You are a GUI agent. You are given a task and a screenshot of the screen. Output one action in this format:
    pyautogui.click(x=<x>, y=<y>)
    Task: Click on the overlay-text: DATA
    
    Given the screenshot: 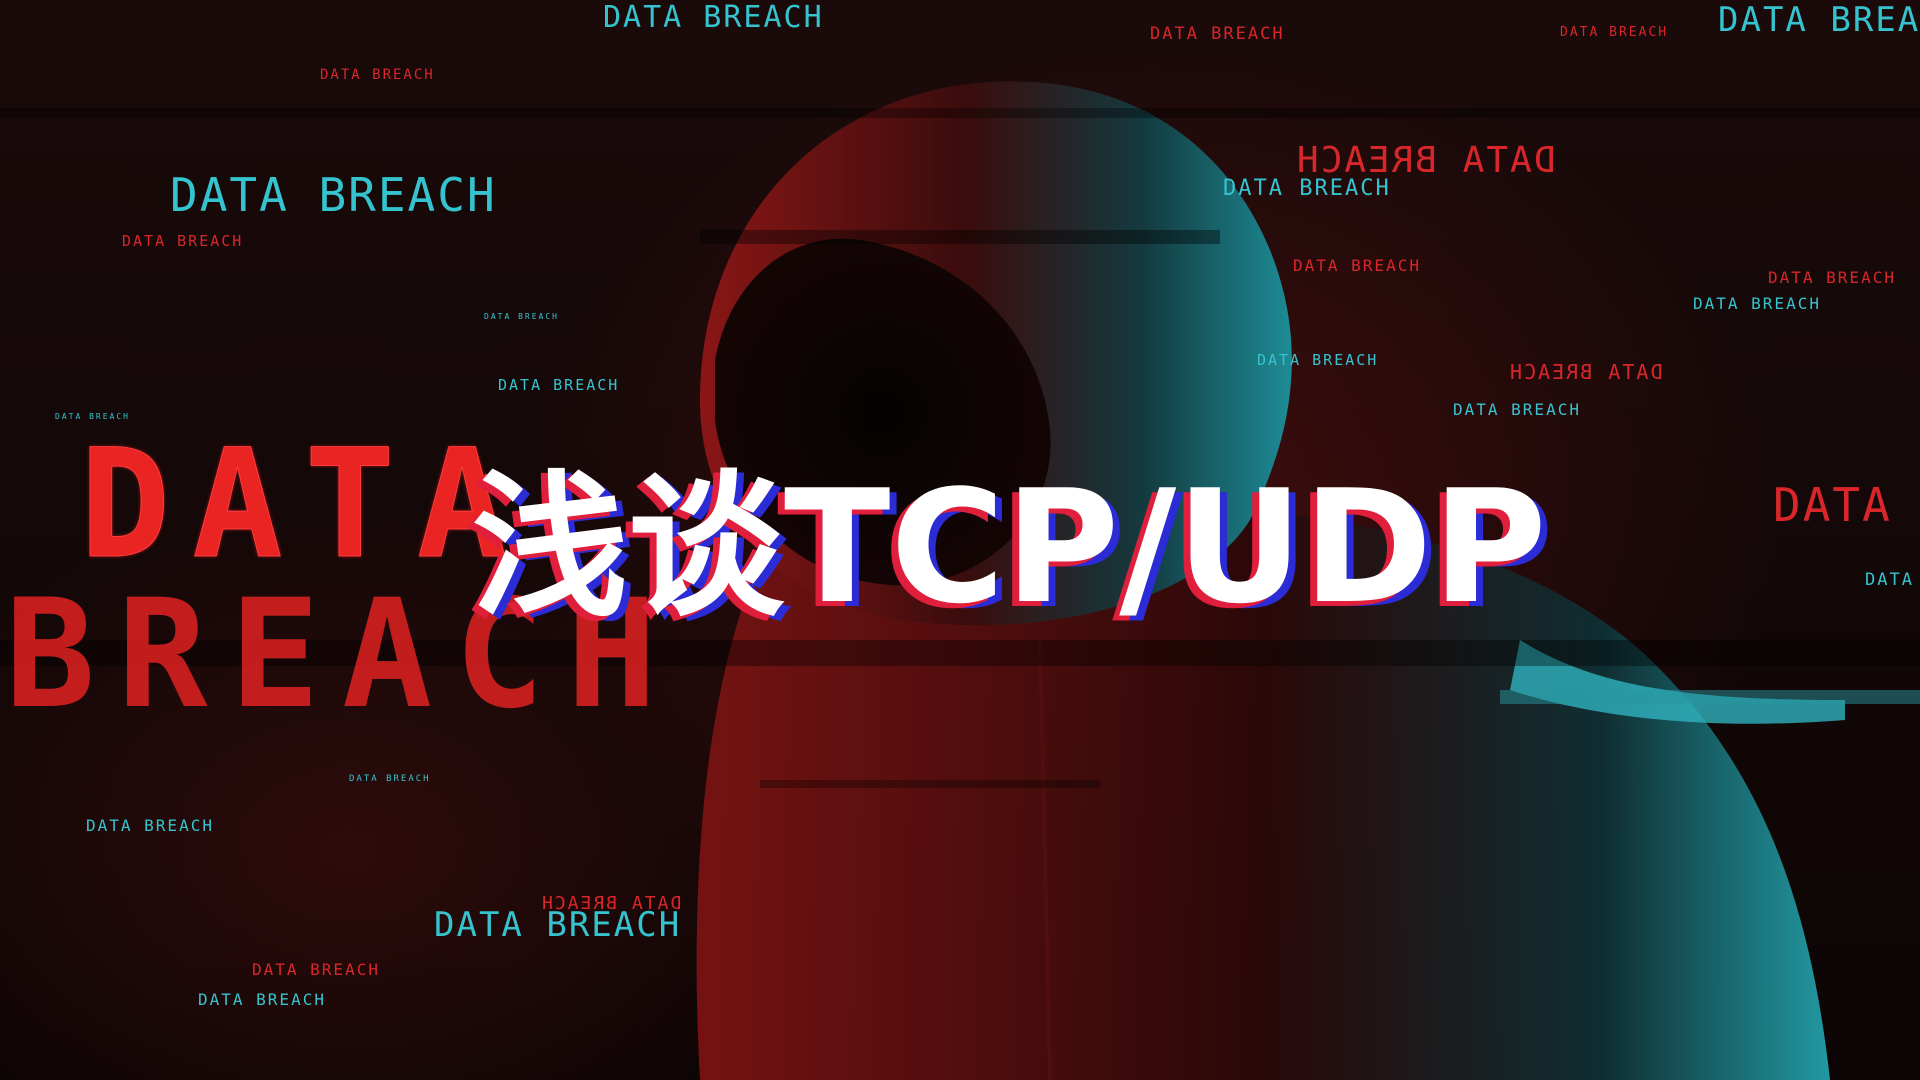 What is the action you would take?
    pyautogui.click(x=1832, y=505)
    